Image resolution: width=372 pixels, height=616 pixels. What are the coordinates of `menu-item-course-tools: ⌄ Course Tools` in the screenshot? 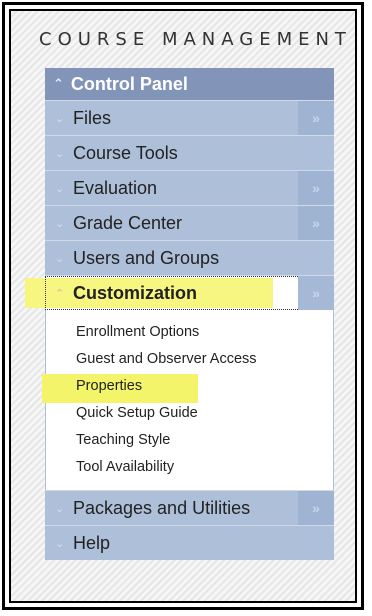 It's located at (189, 152).